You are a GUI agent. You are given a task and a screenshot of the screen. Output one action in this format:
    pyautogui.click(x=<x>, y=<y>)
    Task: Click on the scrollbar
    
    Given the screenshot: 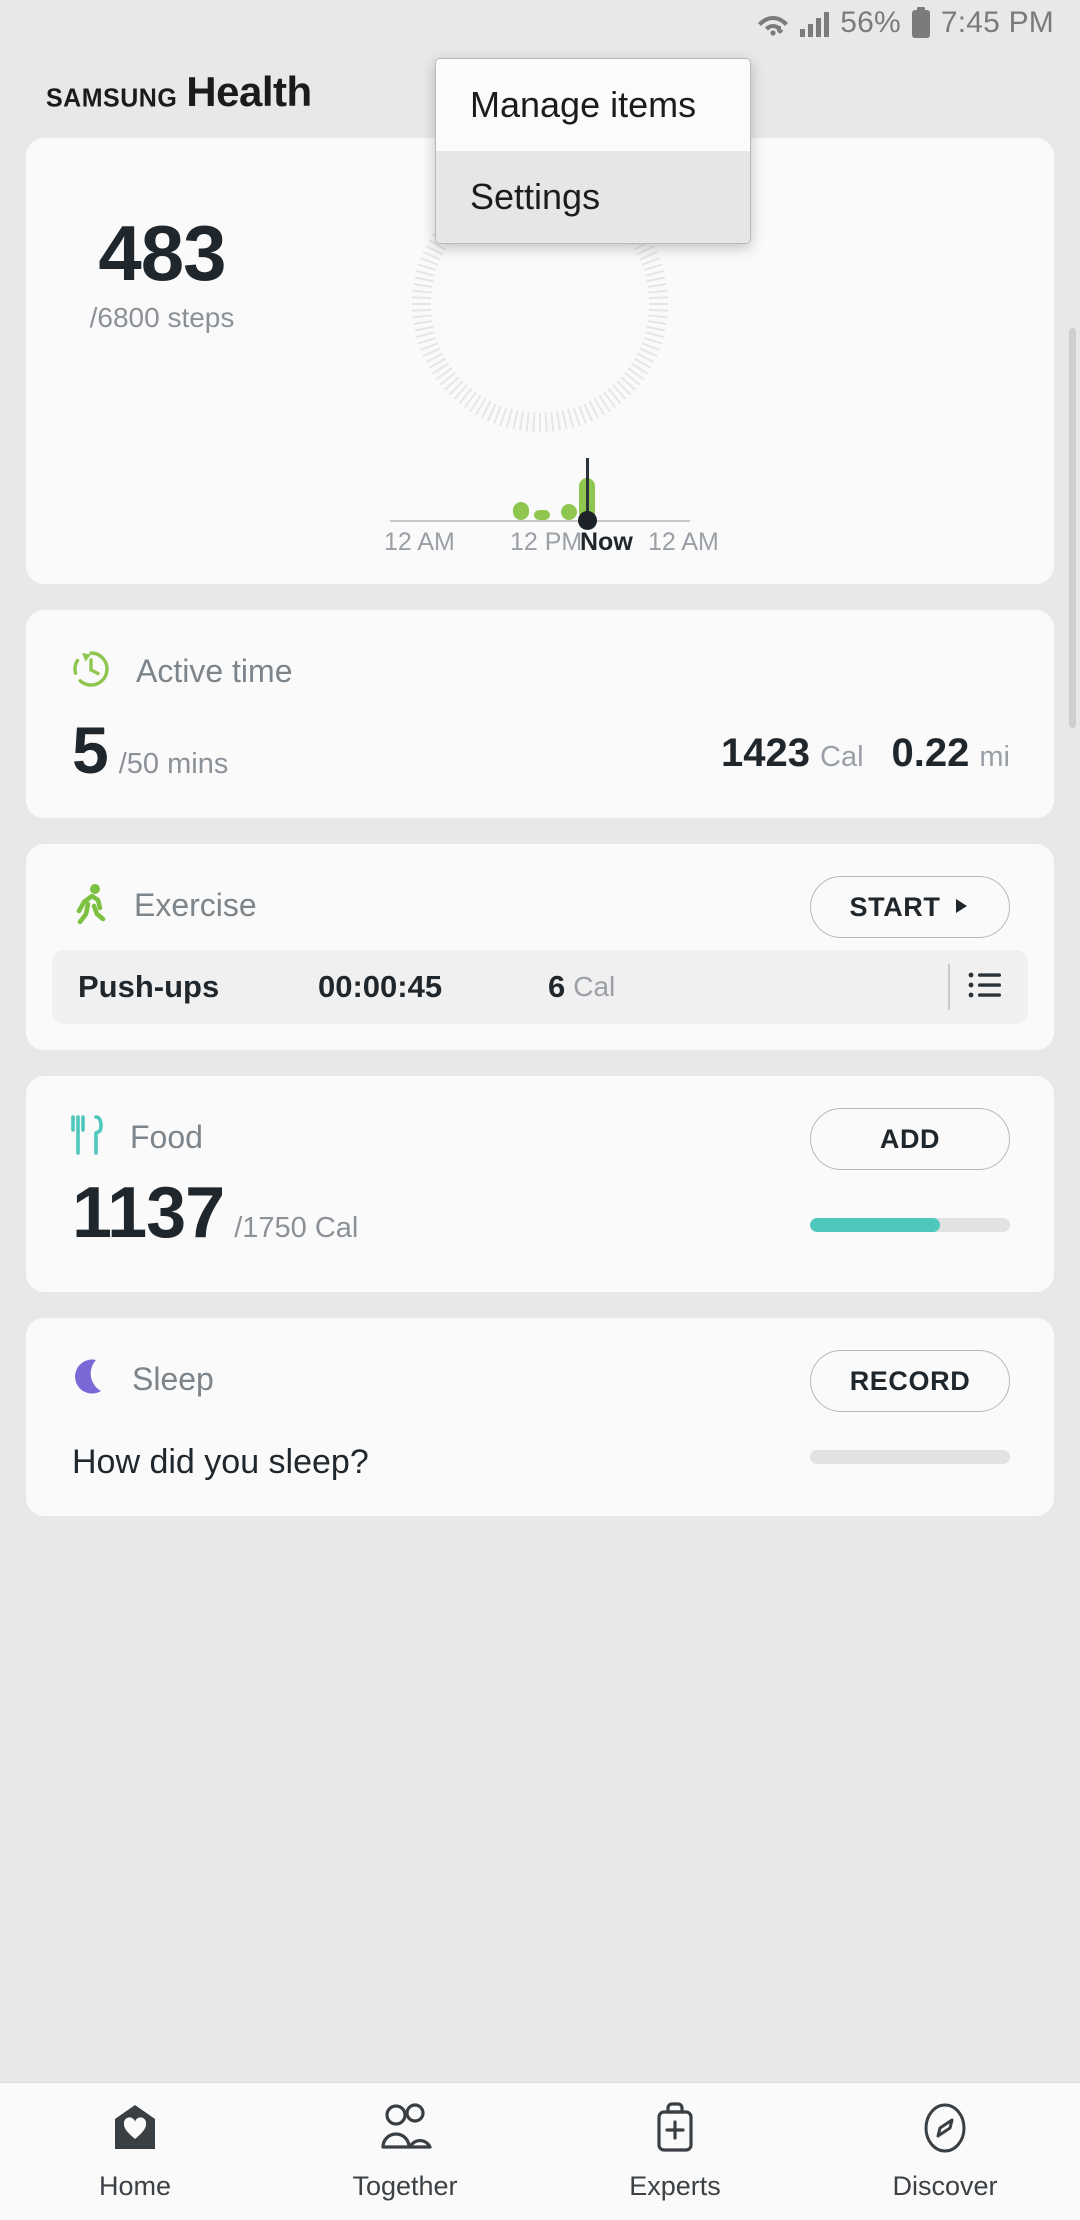 What is the action you would take?
    pyautogui.click(x=1072, y=528)
    